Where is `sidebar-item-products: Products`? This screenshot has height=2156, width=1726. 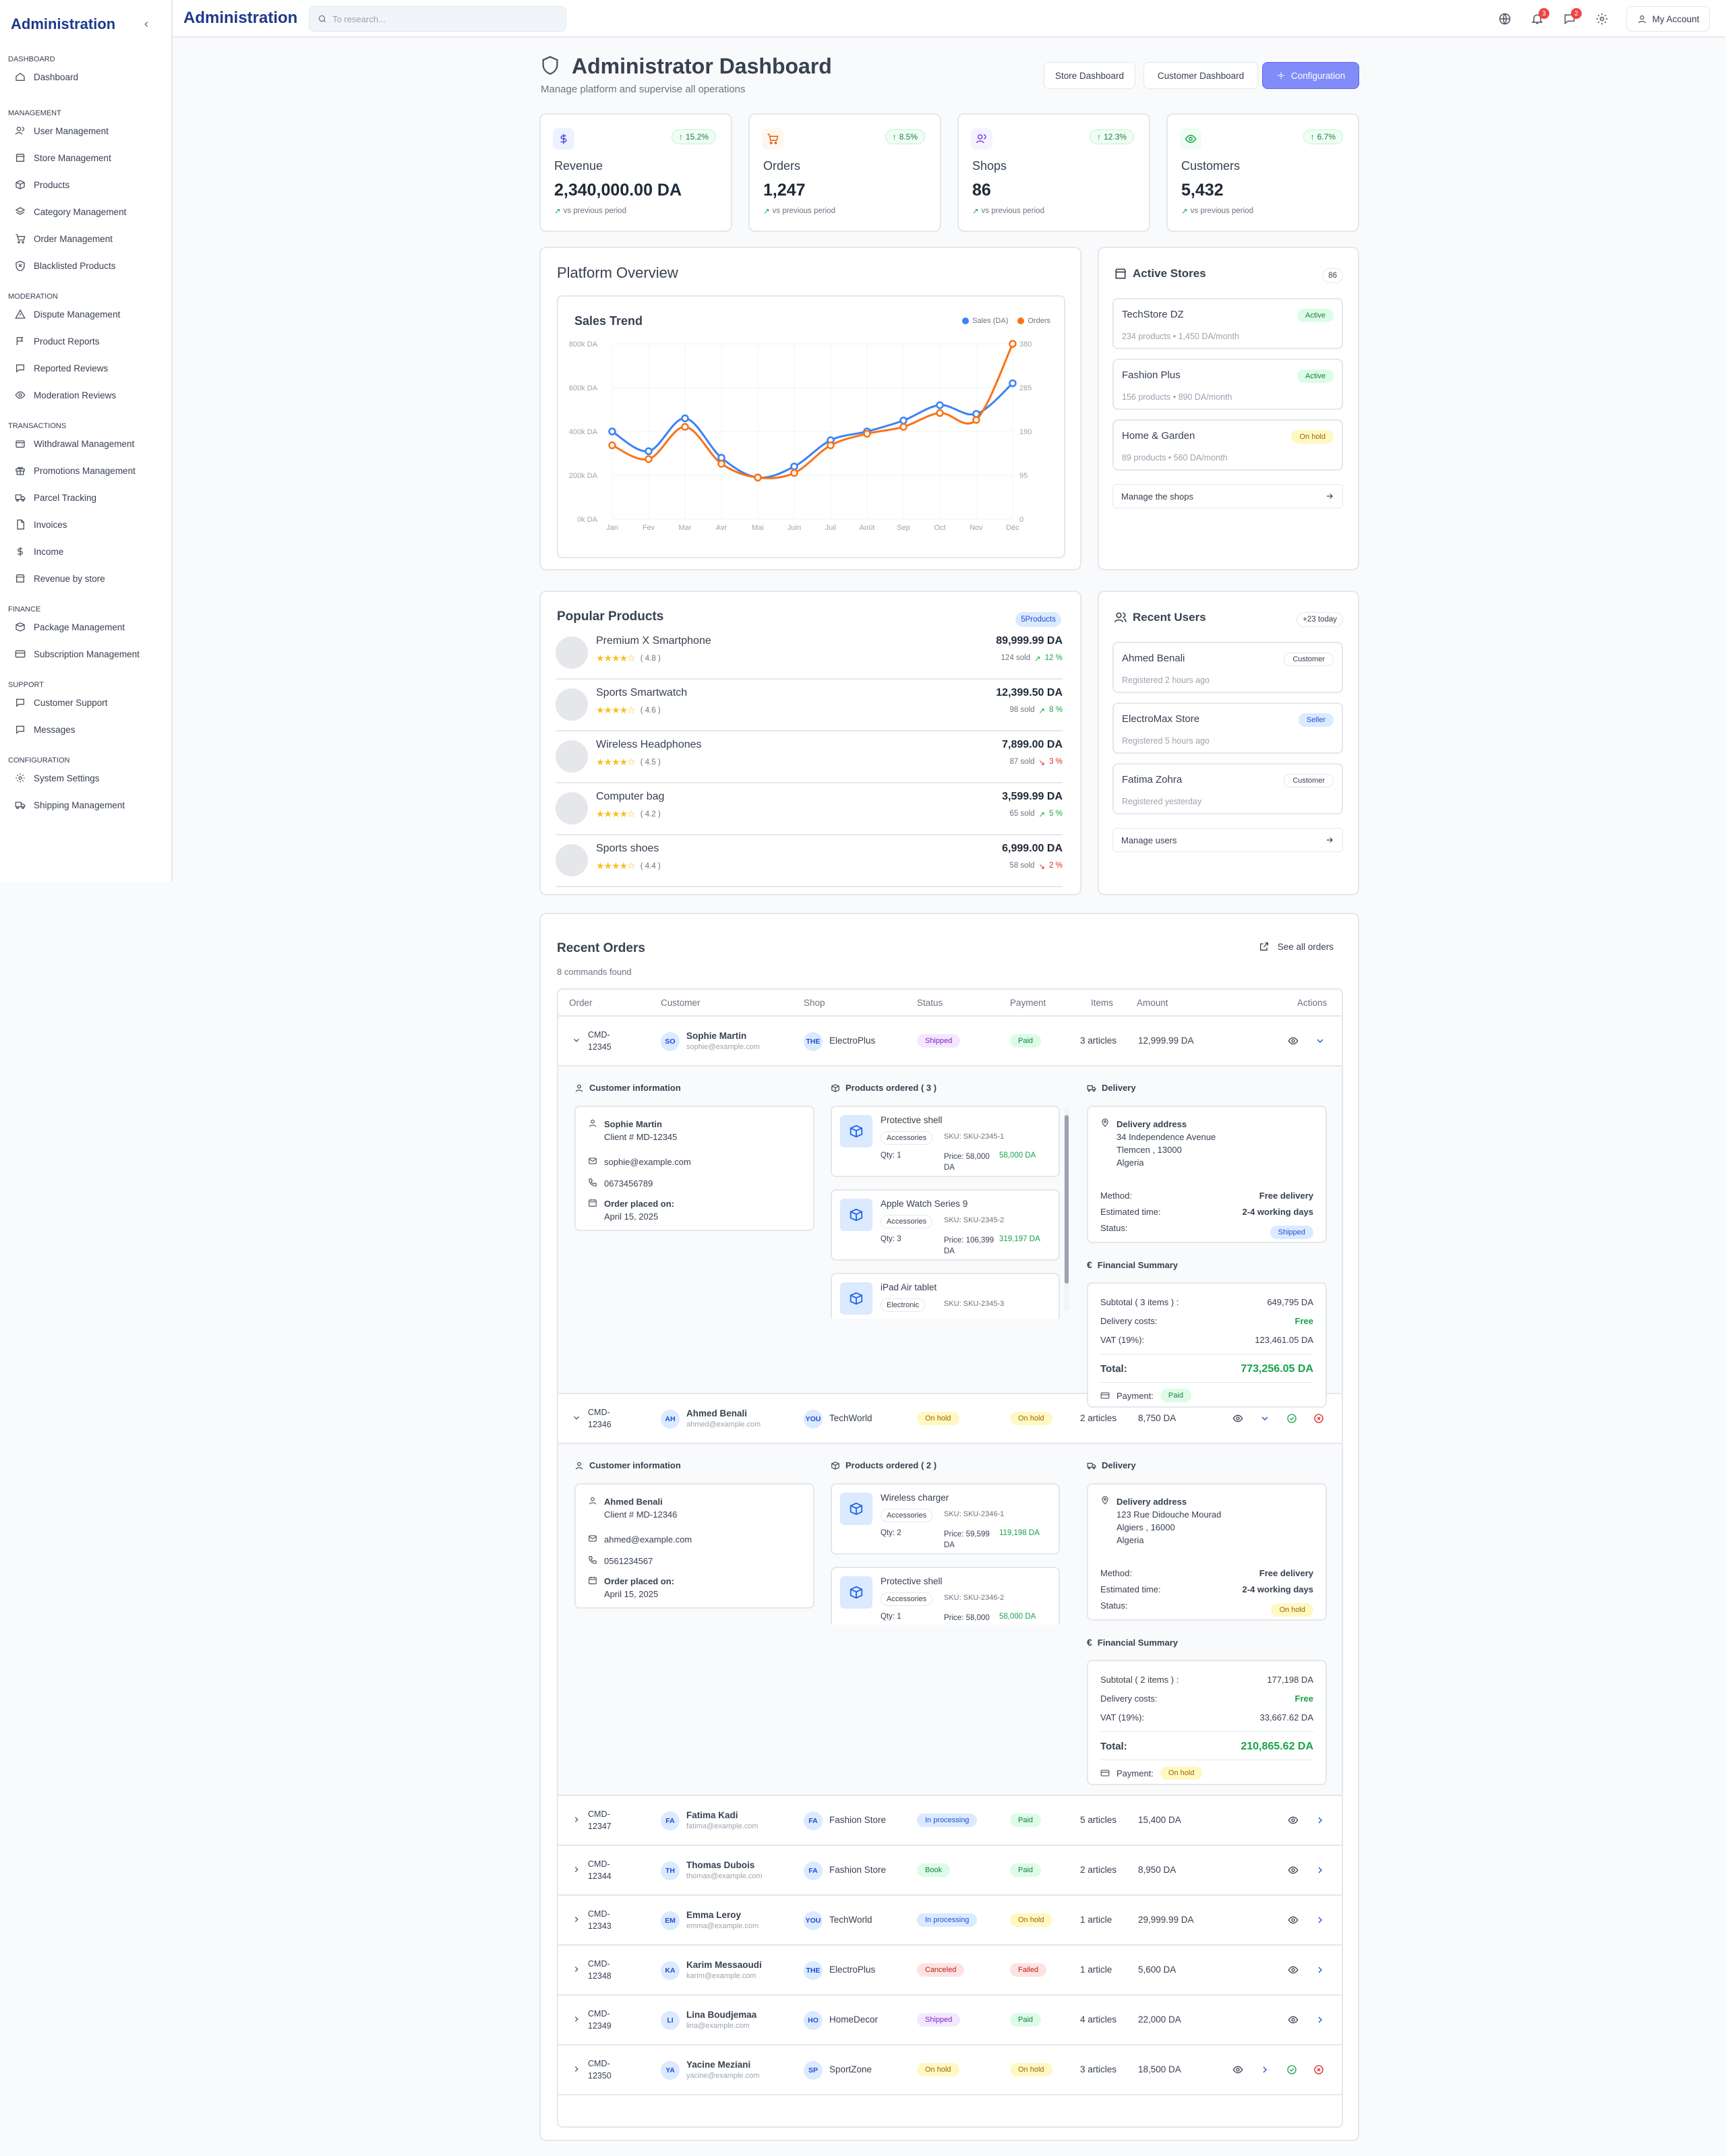
sidebar-item-products: Products is located at coordinates (85, 184).